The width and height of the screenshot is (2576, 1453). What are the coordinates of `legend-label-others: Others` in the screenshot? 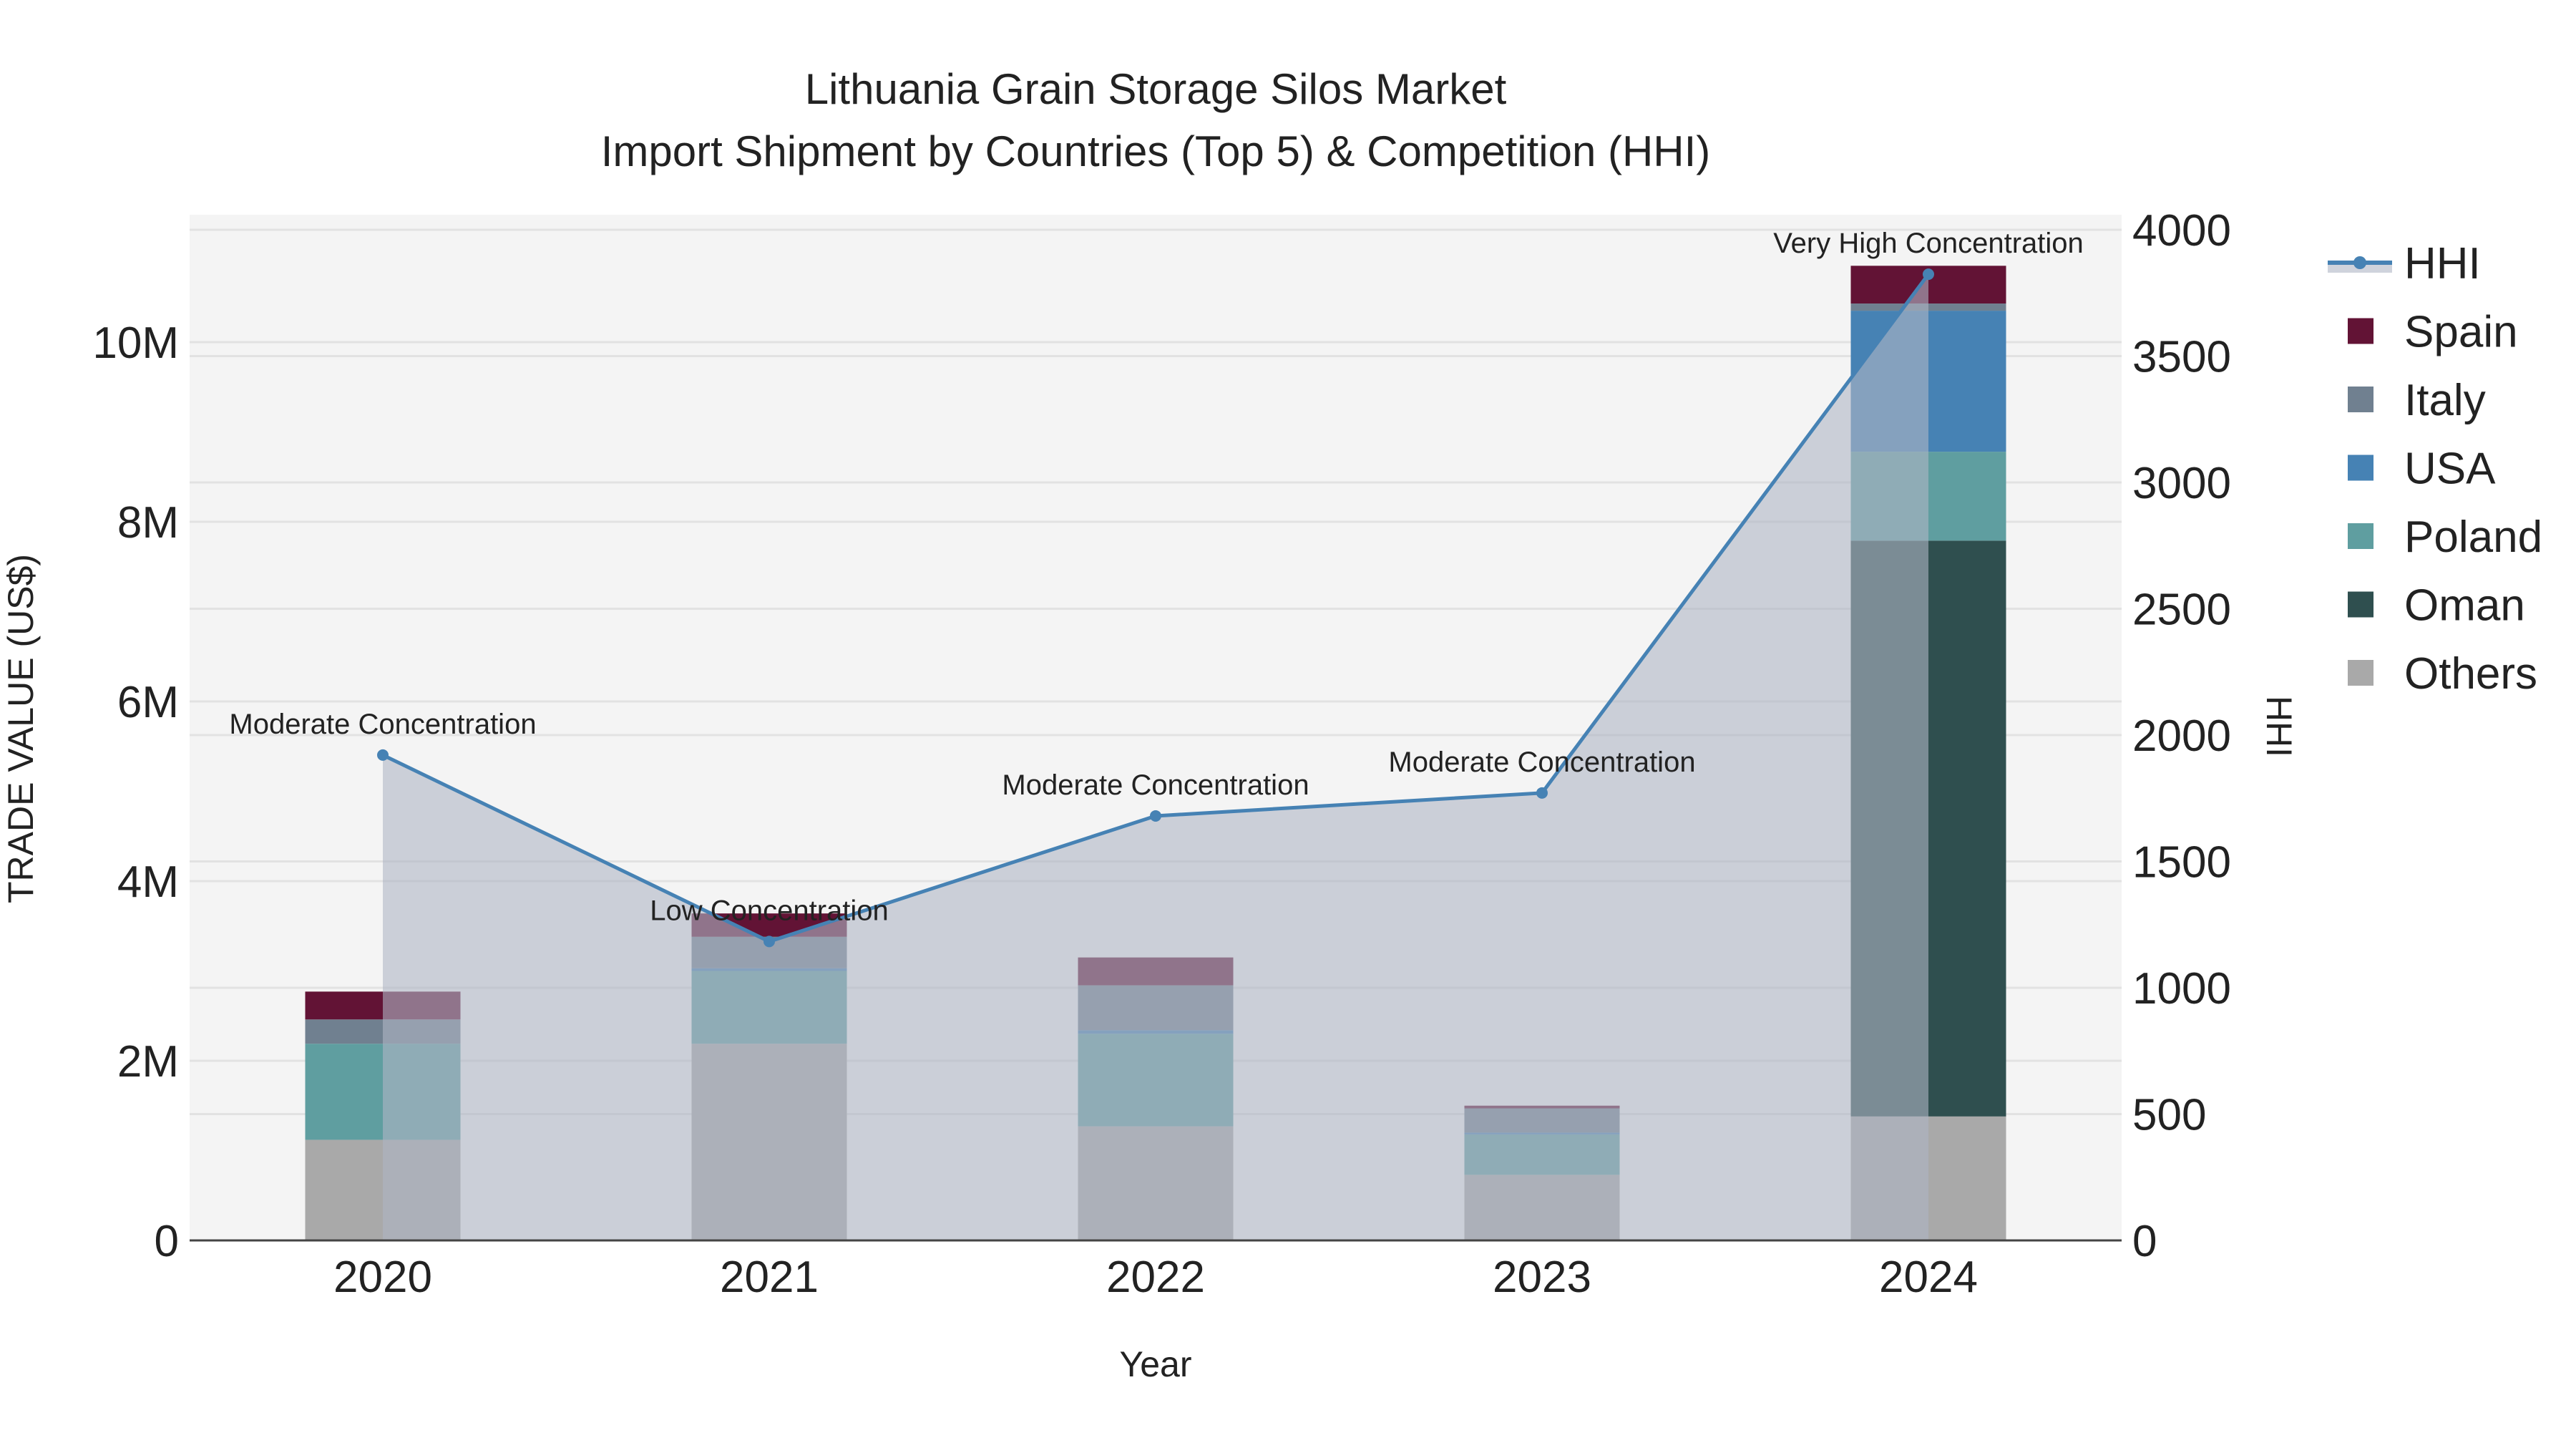 It's located at (2470, 674).